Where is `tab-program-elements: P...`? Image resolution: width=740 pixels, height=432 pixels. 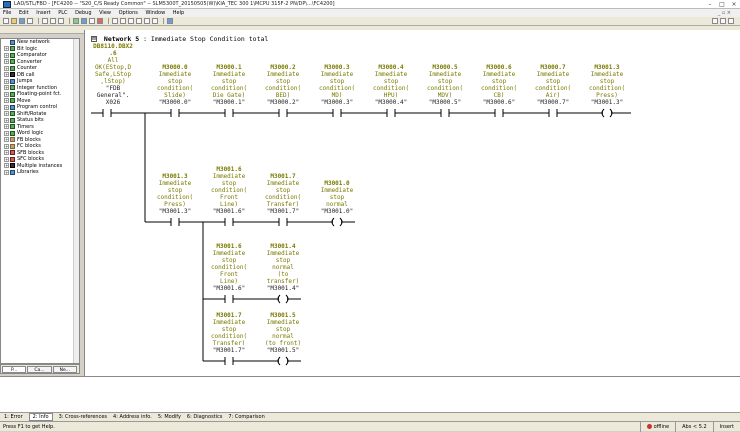 tab-program-elements: P... is located at coordinates (14, 369).